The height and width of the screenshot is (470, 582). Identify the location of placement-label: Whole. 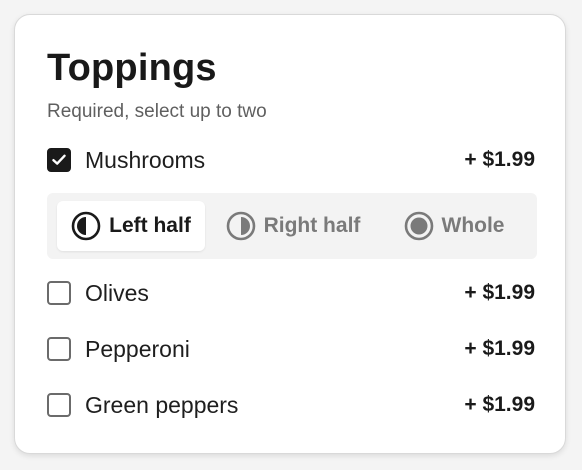
(473, 225).